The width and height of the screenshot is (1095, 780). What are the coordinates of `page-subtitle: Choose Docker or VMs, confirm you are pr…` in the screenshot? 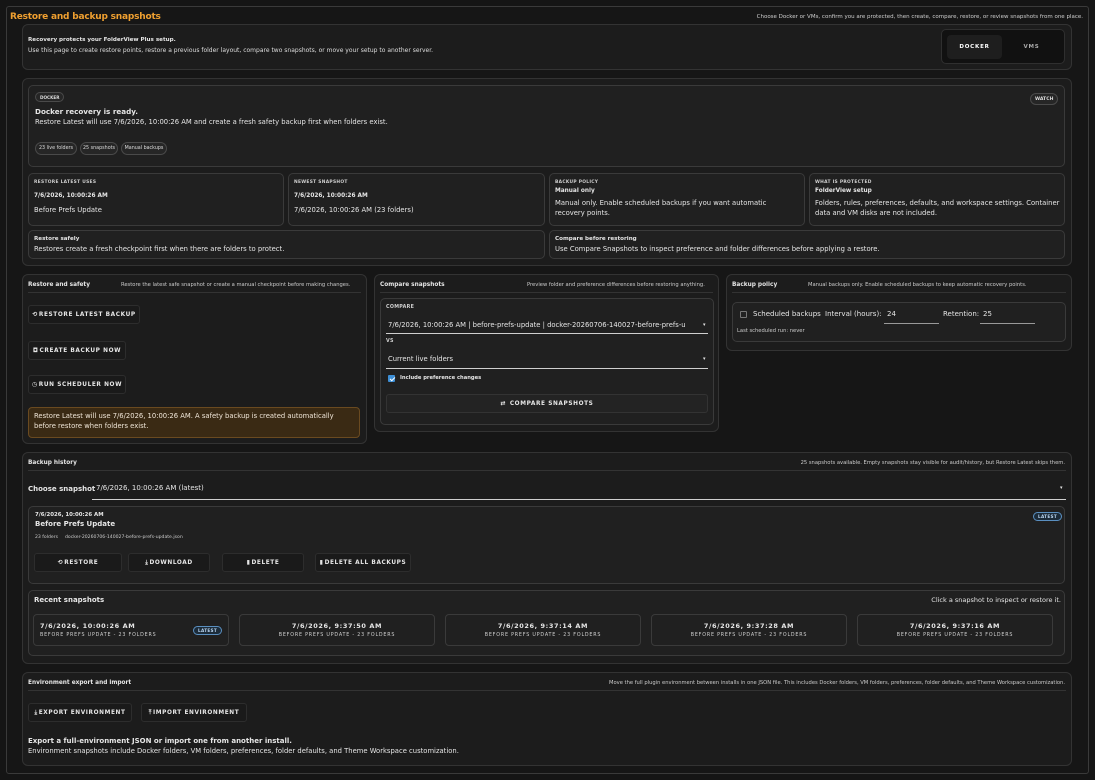 It's located at (919, 17).